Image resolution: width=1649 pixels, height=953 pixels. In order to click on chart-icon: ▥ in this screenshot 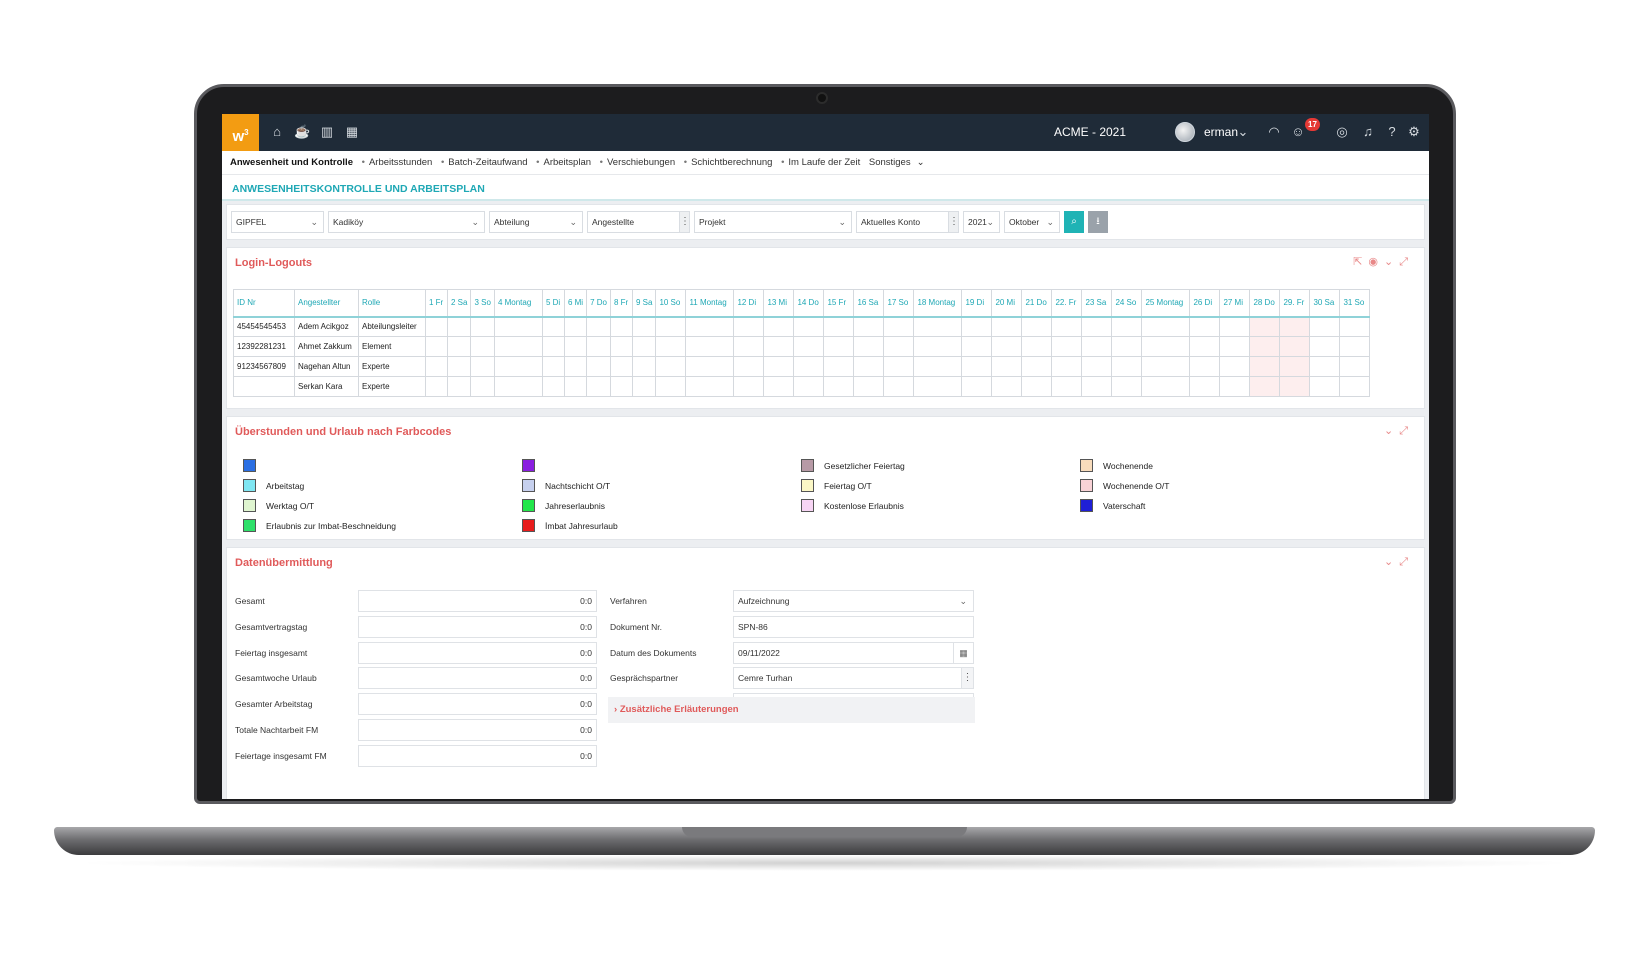, I will do `click(327, 132)`.